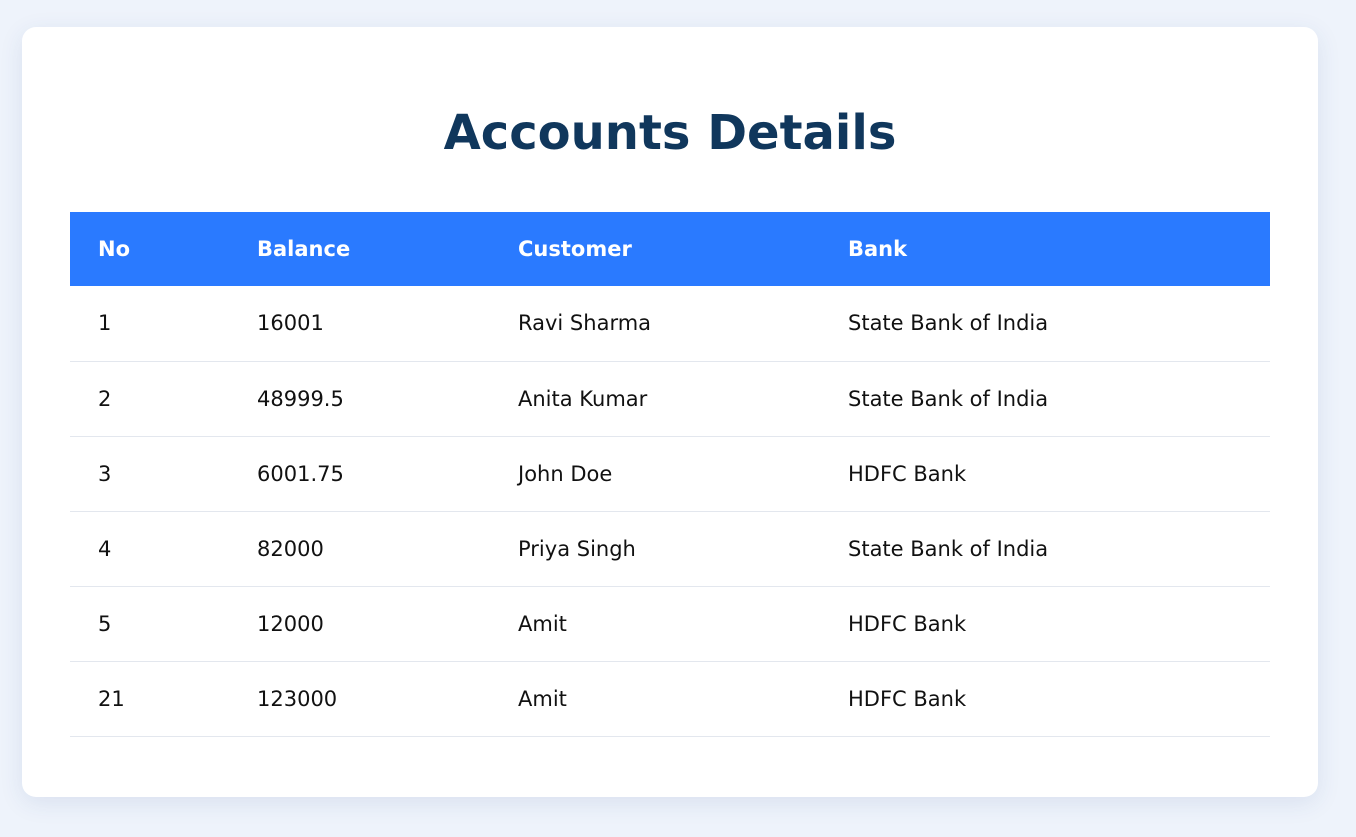  What do you see at coordinates (149, 624) in the screenshot?
I see `cell-no: 5` at bounding box center [149, 624].